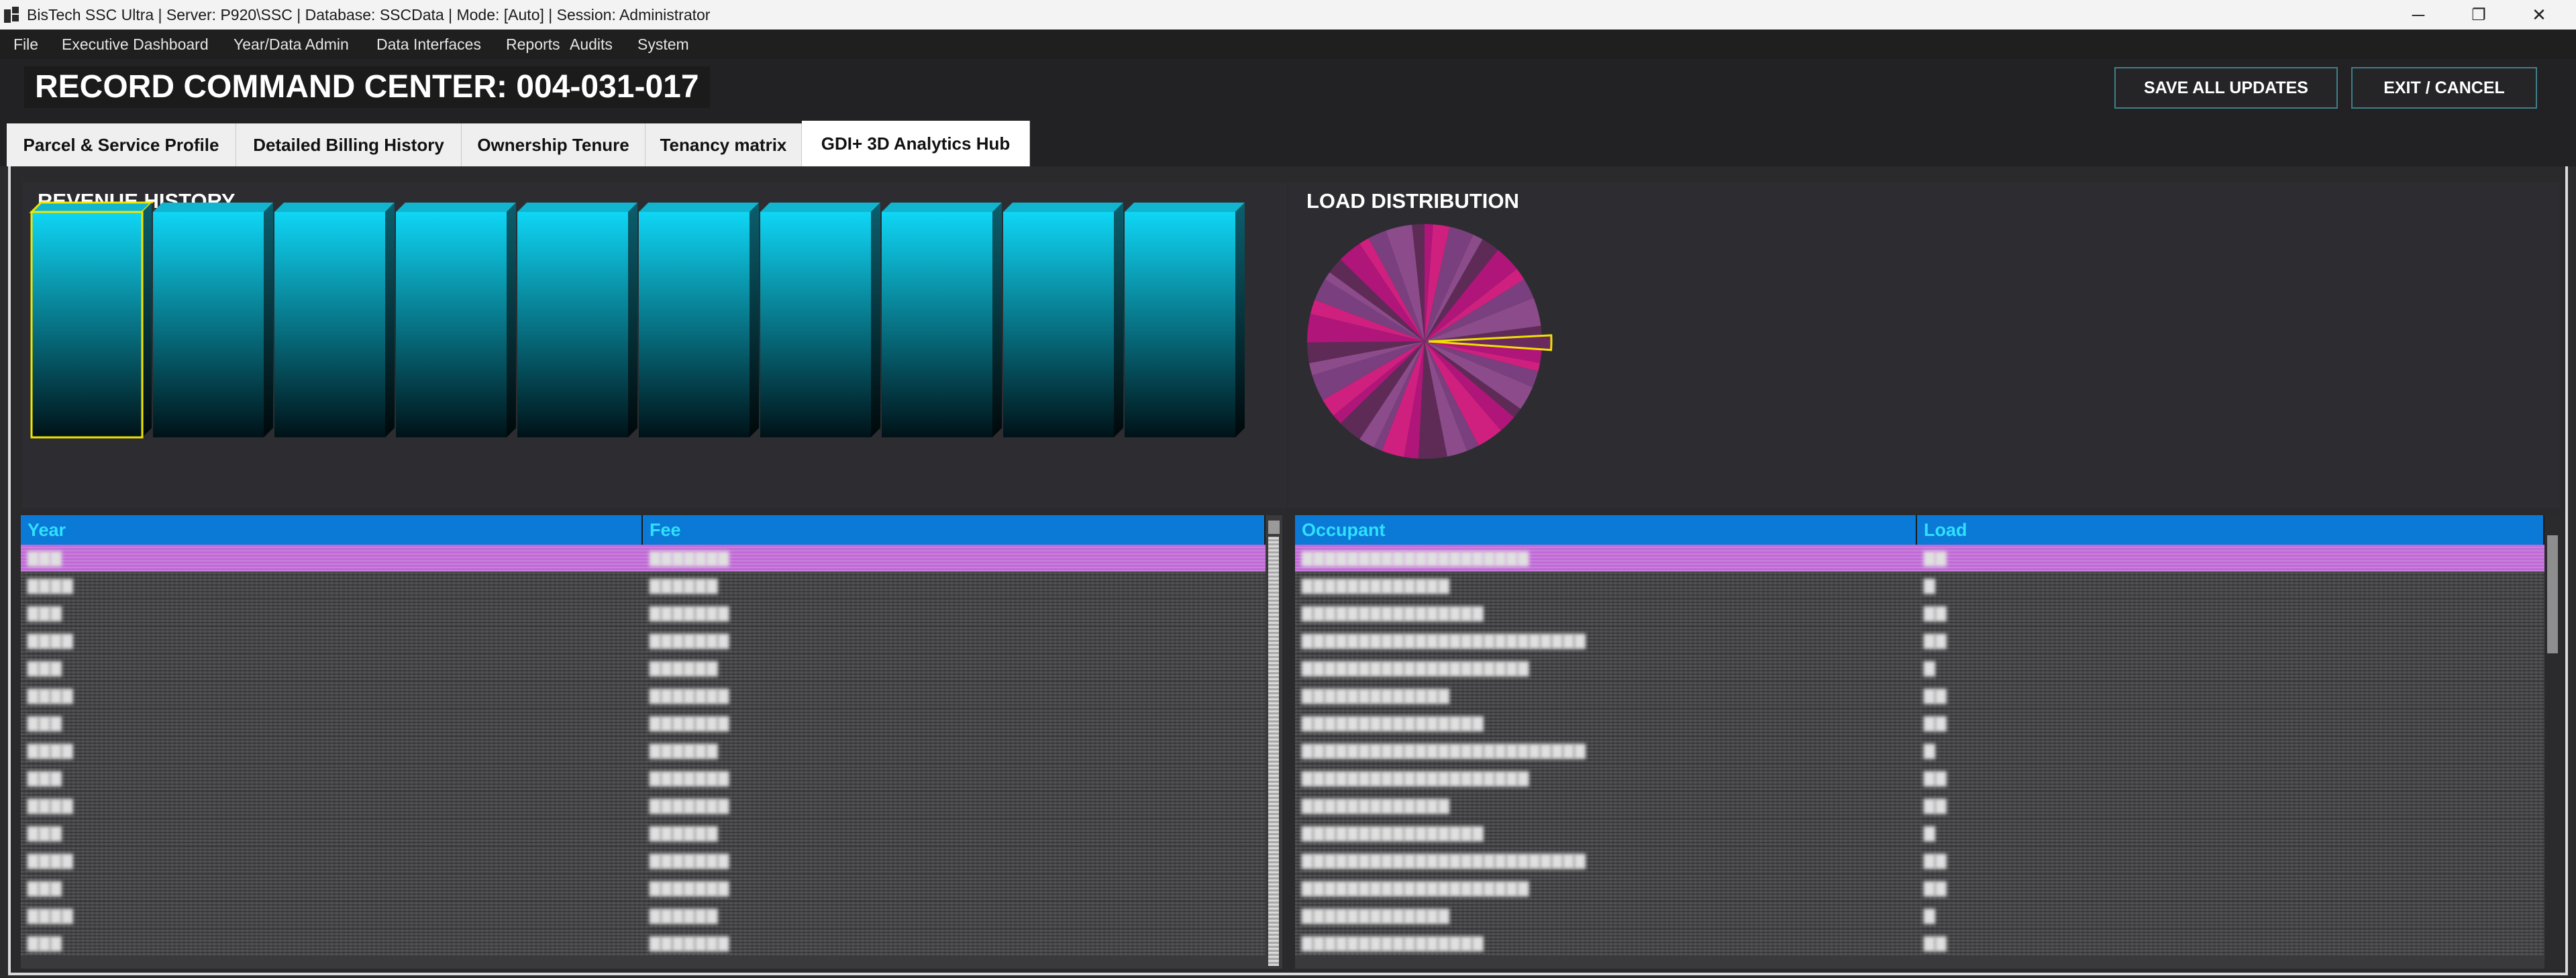 The height and width of the screenshot is (978, 2576). What do you see at coordinates (2539, 15) in the screenshot?
I see `close-button: ✕` at bounding box center [2539, 15].